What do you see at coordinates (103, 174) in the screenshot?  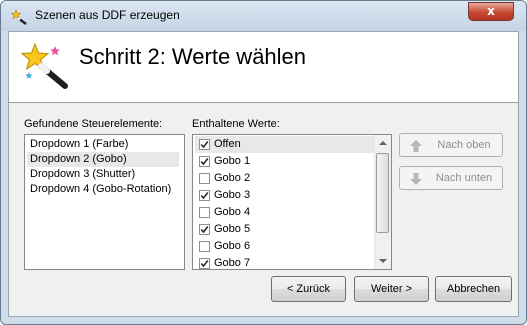 I see `list-item: Dropdown 3 (Shutter)` at bounding box center [103, 174].